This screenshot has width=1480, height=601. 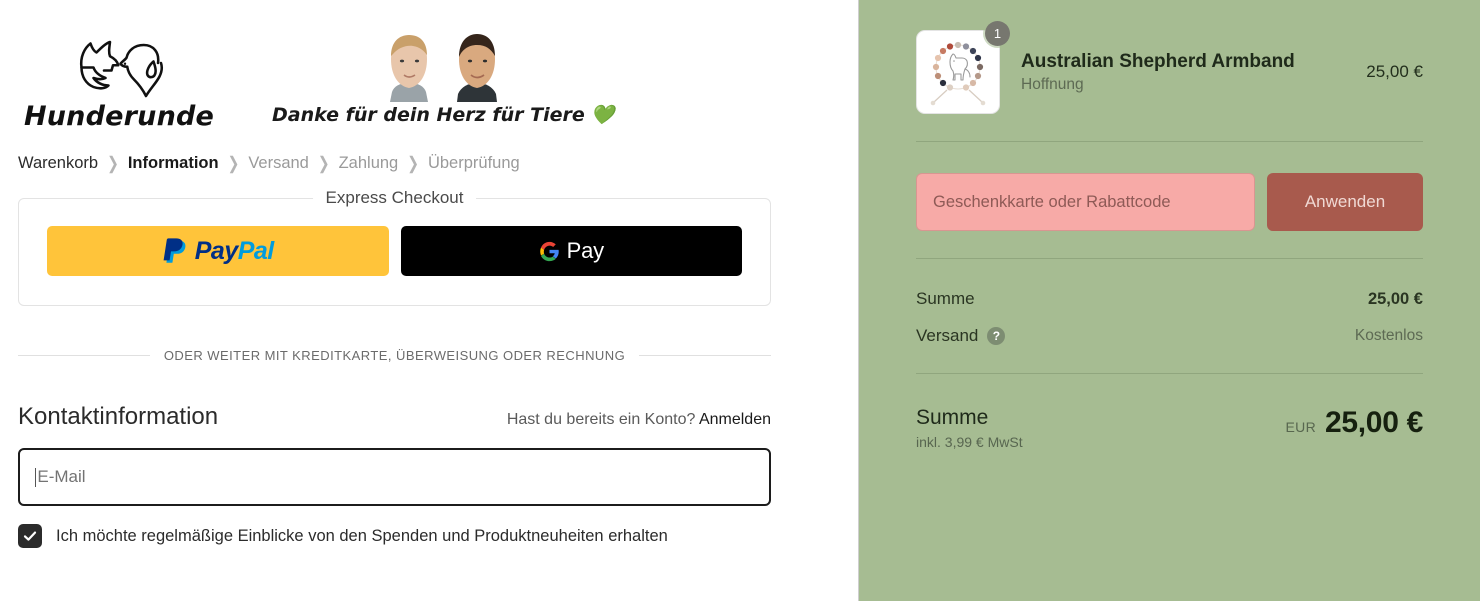 I want to click on paypal-button: PayPal, so click(x=218, y=251).